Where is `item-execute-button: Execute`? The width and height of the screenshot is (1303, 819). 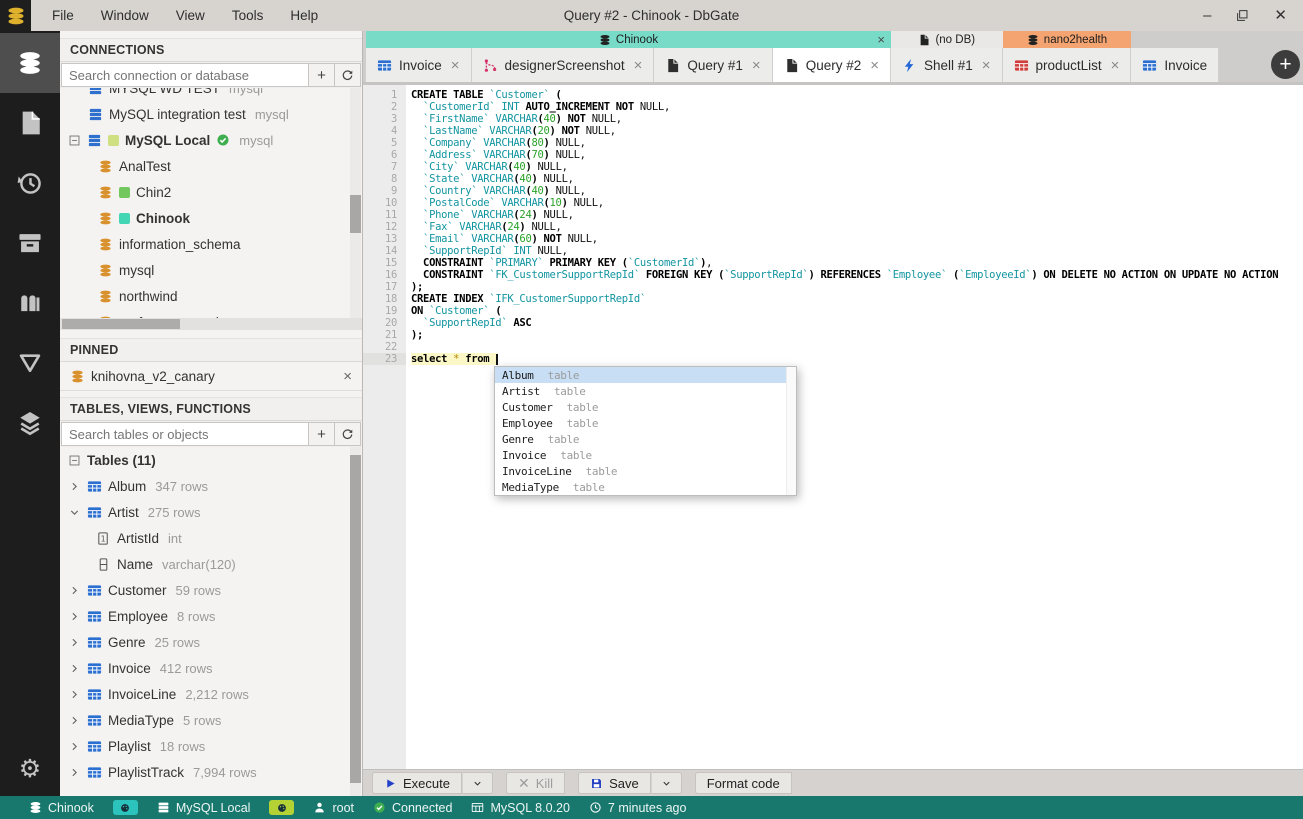 item-execute-button: Execute is located at coordinates (417, 783).